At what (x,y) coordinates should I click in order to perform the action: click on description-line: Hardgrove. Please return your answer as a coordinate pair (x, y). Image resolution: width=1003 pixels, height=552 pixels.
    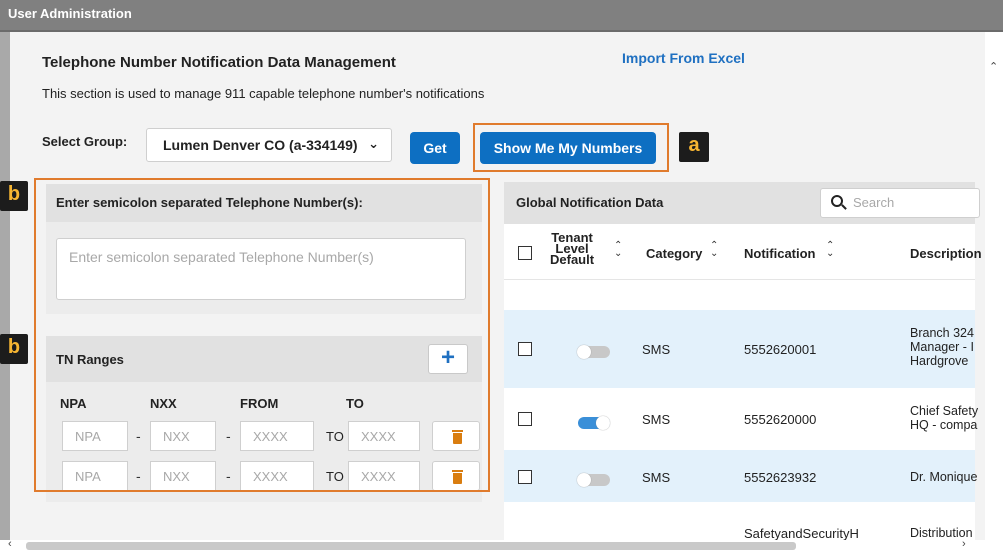
    Looking at the image, I should click on (939, 361).